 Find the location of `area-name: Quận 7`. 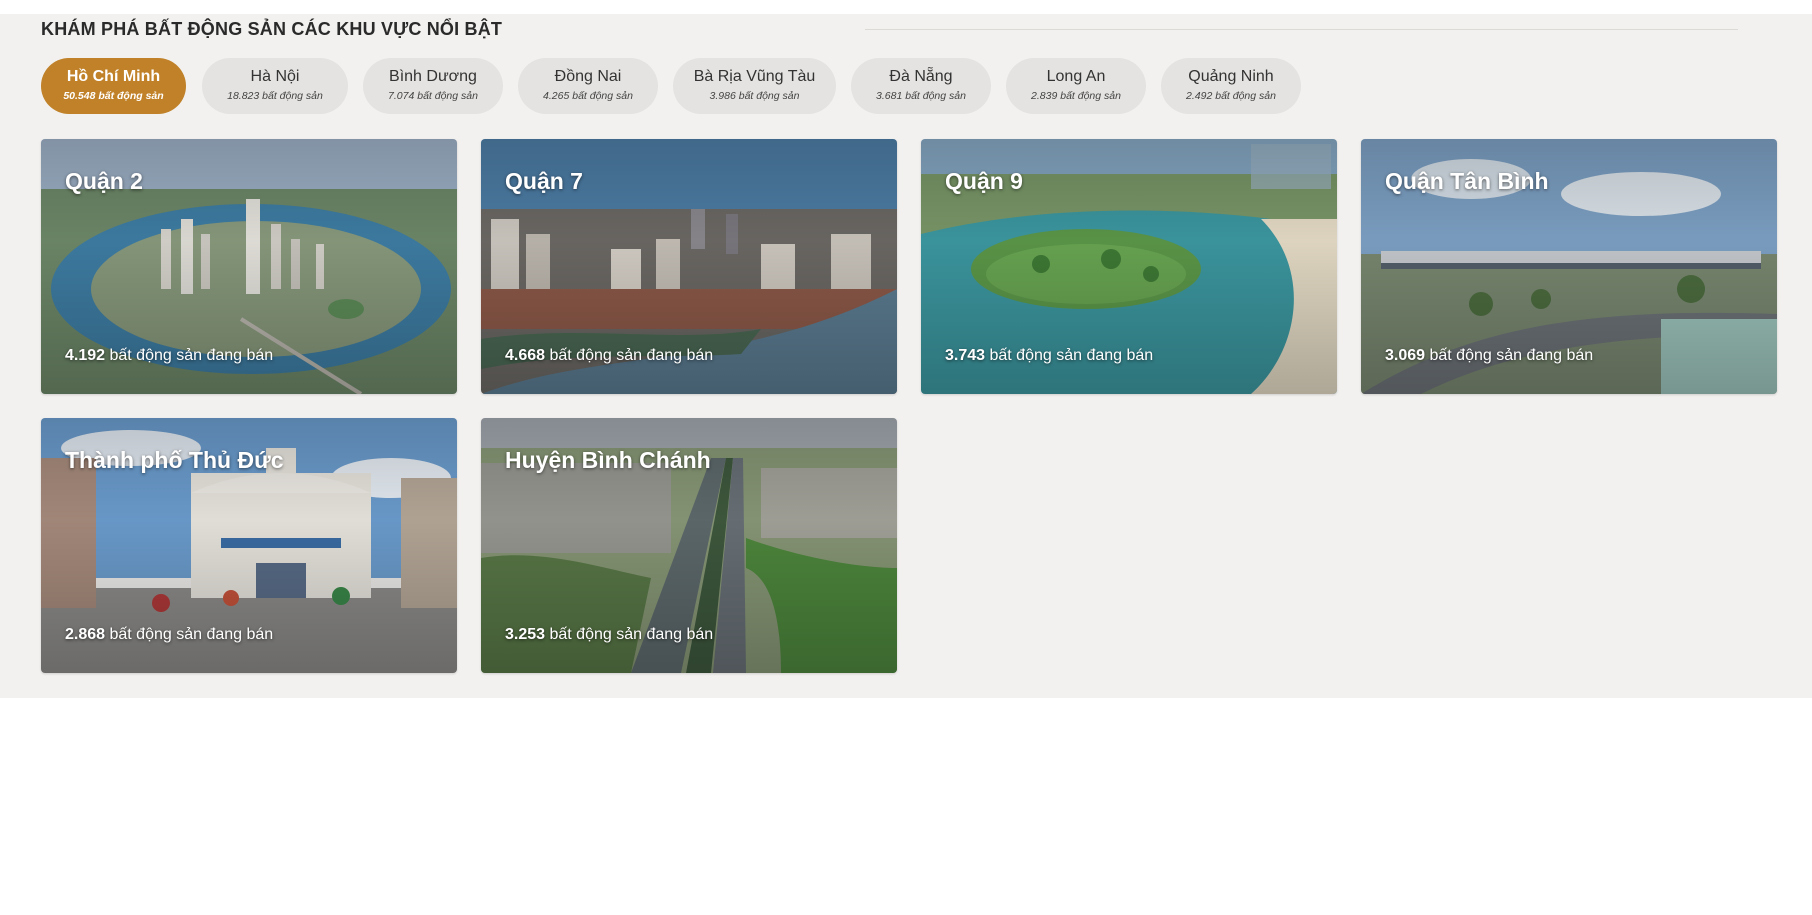

area-name: Quận 7 is located at coordinates (544, 181).